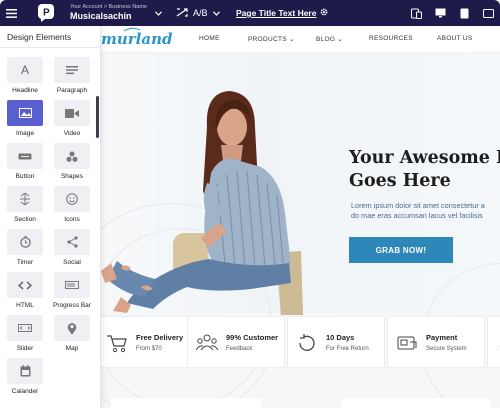 The width and height of the screenshot is (500, 408). I want to click on feature-subtitle: Secure System, so click(446, 349).